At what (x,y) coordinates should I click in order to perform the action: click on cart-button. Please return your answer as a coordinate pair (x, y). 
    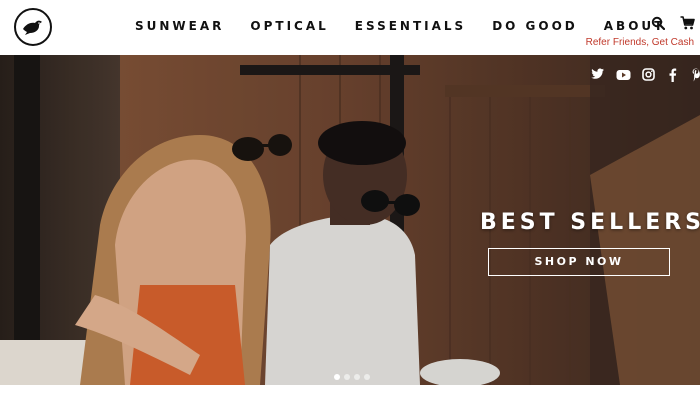
    Looking at the image, I should click on (688, 24).